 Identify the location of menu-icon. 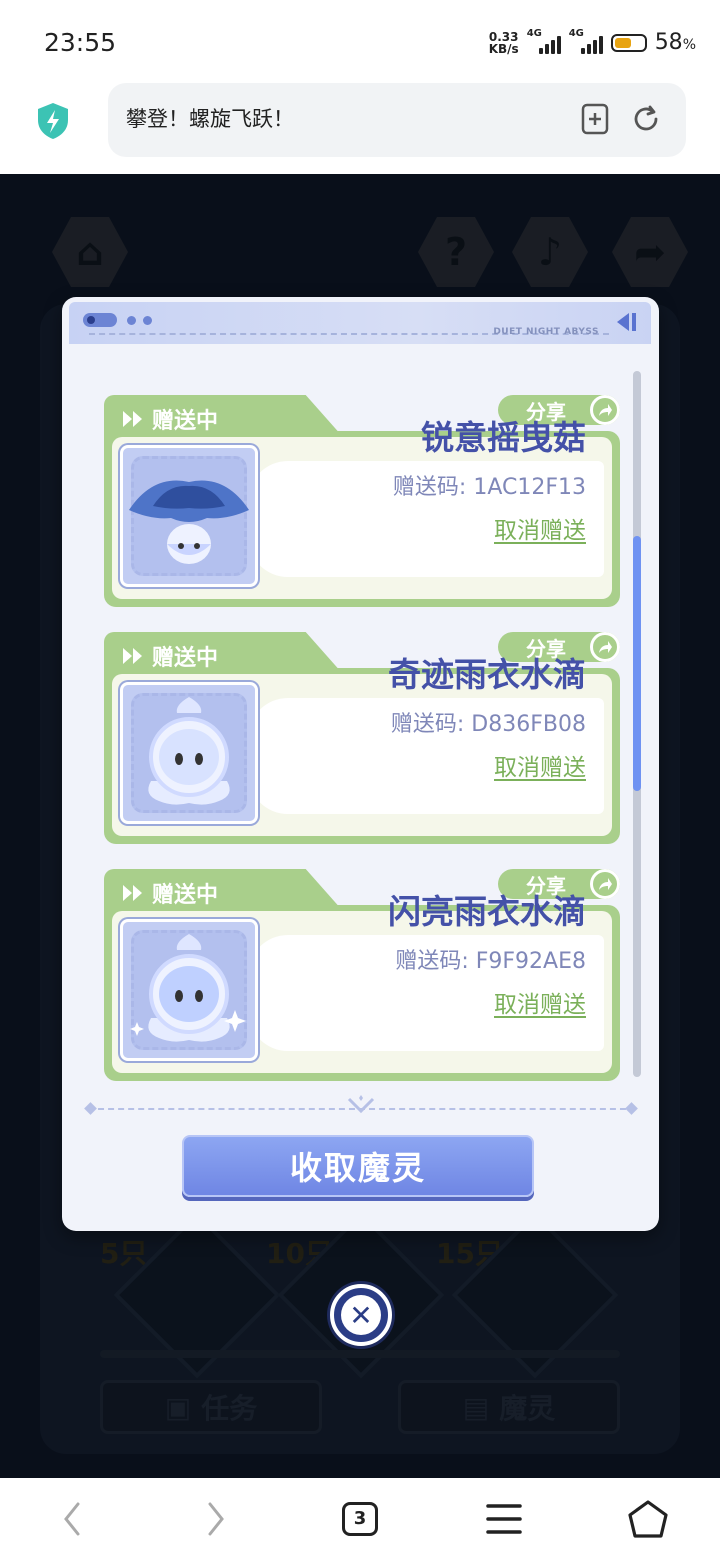
(504, 1518).